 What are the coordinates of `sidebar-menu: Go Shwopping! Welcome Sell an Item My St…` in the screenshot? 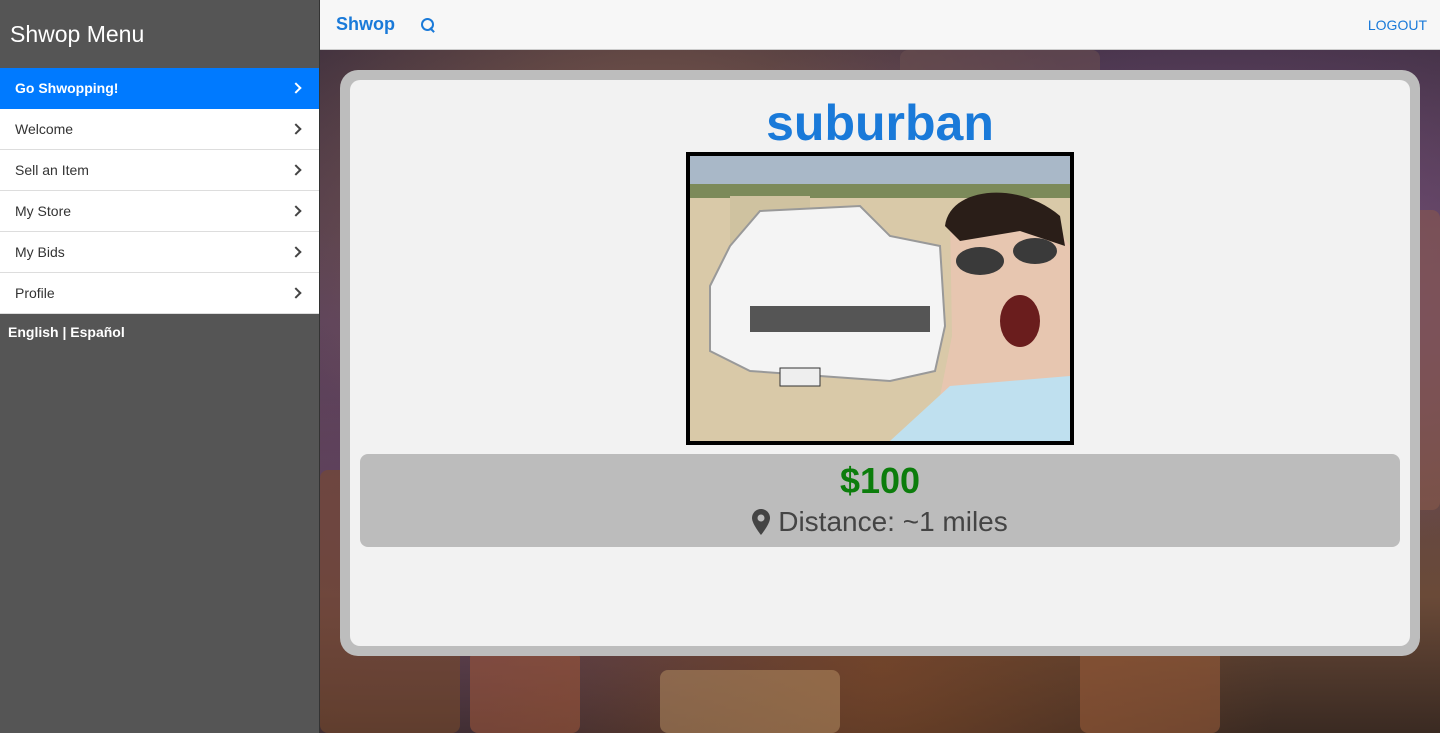 It's located at (159, 191).